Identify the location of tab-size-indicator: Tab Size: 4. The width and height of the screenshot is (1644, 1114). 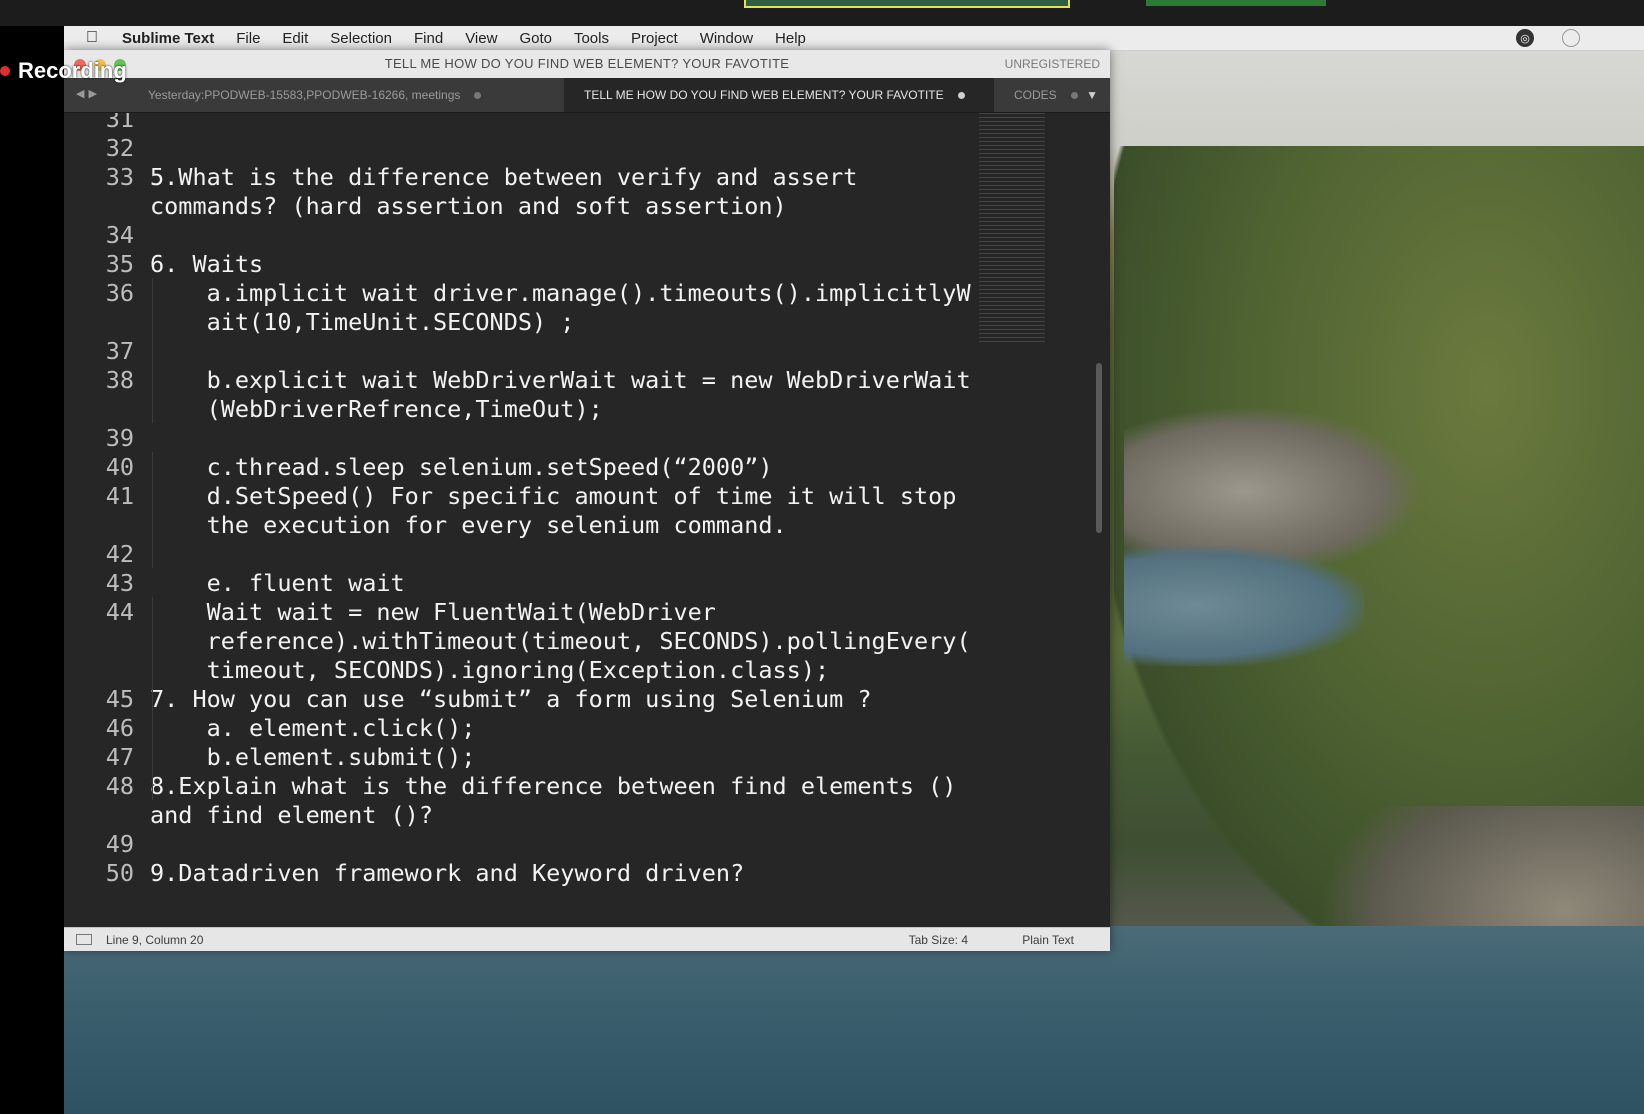
(938, 940).